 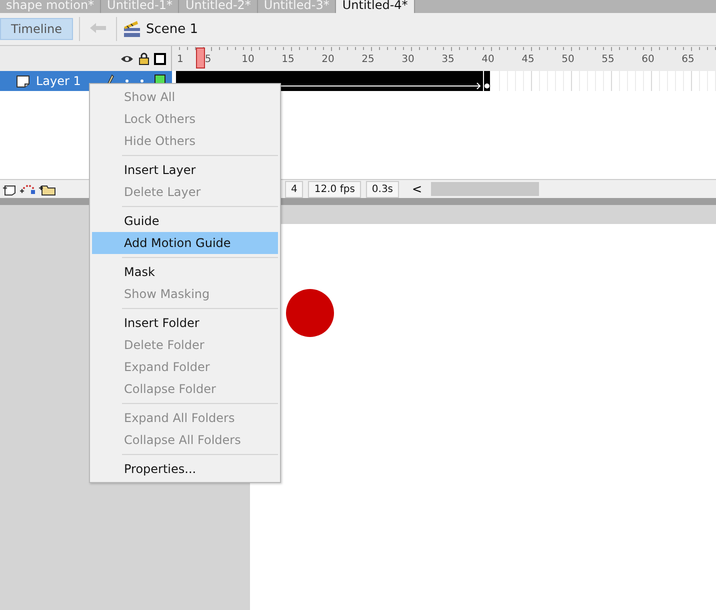 What do you see at coordinates (185, 323) in the screenshot?
I see `menu-item: Insert Folder` at bounding box center [185, 323].